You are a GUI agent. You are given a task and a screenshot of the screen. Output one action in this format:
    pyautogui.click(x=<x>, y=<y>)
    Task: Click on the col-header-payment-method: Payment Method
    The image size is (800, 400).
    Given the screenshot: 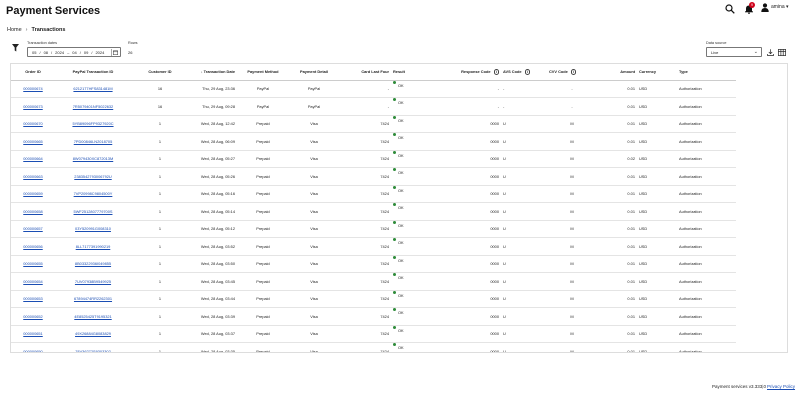 What is the action you would take?
    pyautogui.click(x=263, y=72)
    